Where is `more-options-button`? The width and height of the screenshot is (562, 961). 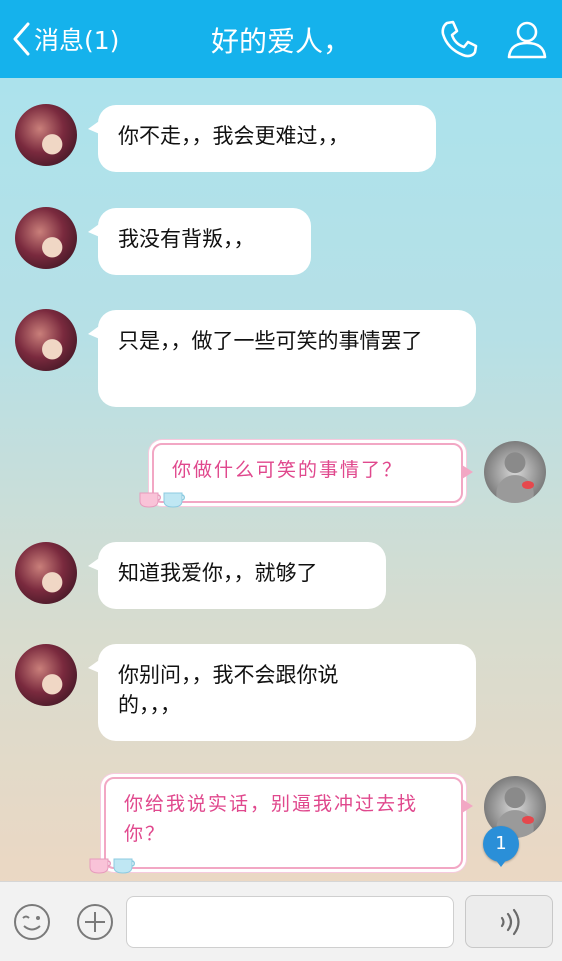
more-options-button is located at coordinates (95, 922).